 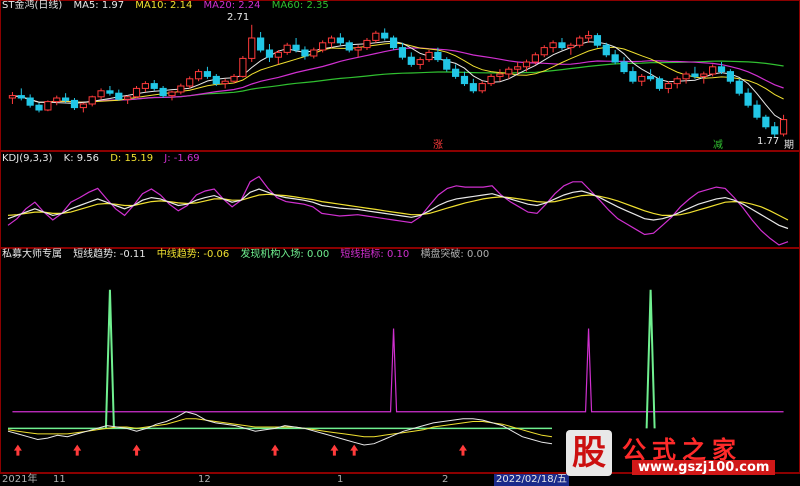 I want to click on breakout-value: 横盘突破: 0.00, so click(x=455, y=254).